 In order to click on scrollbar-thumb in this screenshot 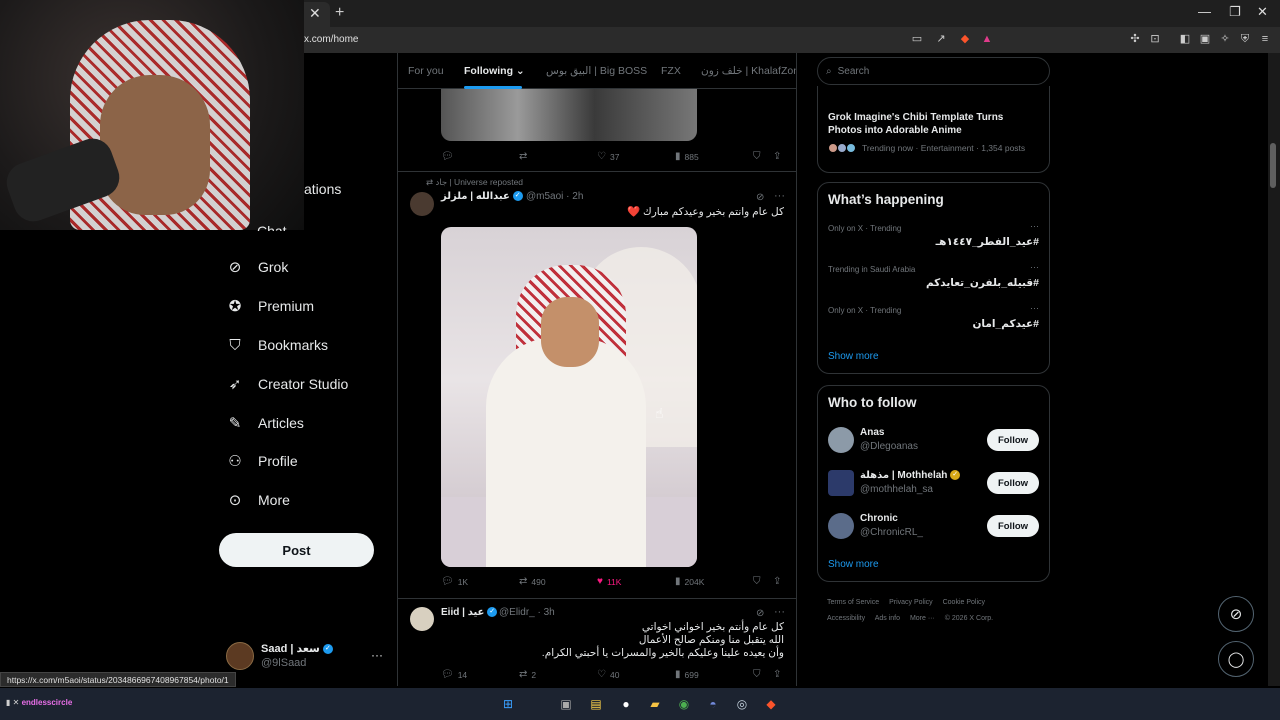, I will do `click(1273, 165)`.